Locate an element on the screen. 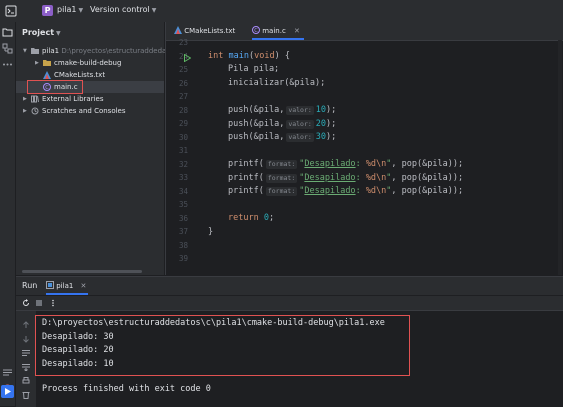 The height and width of the screenshot is (407, 563). terminal-icon is located at coordinates (7, 372).